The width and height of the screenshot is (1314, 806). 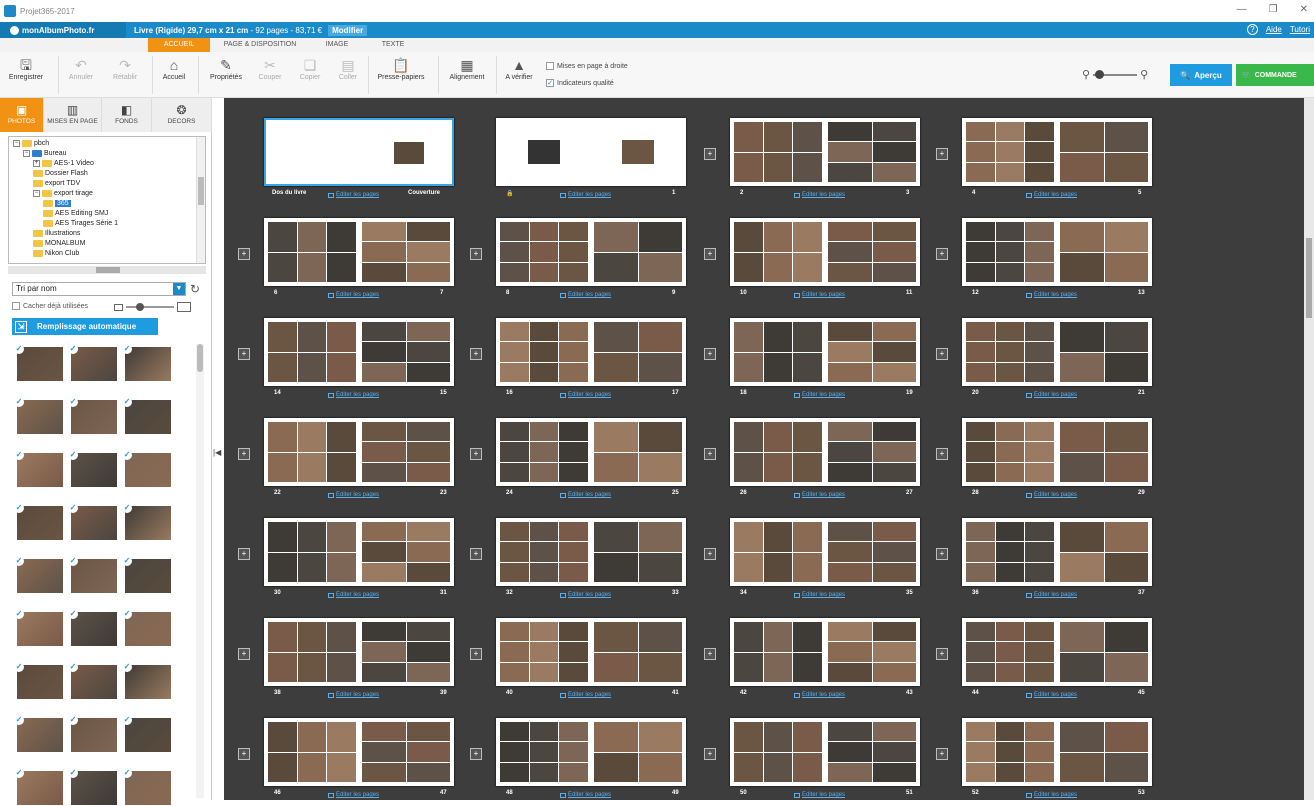 I want to click on clipboard-button: 📋 Presse-papiers, so click(x=401, y=68).